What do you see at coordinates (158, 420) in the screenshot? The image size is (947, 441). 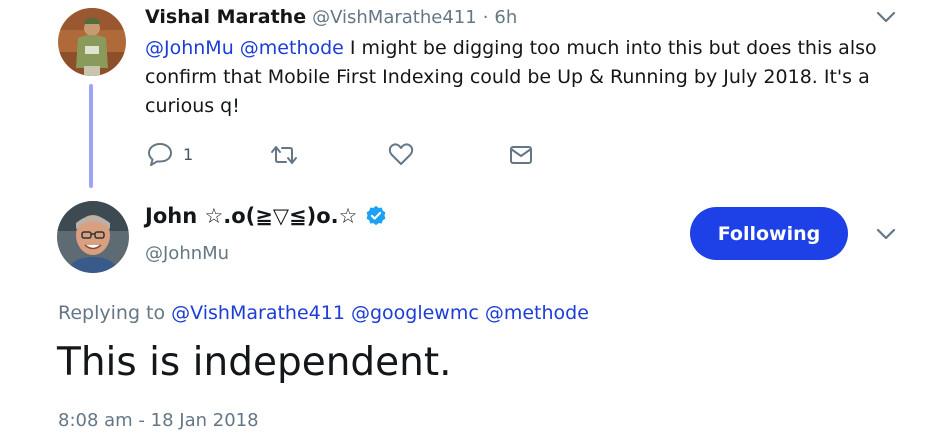 I see `tweet-timestamp: 8:08 am - 18 Jan 2018` at bounding box center [158, 420].